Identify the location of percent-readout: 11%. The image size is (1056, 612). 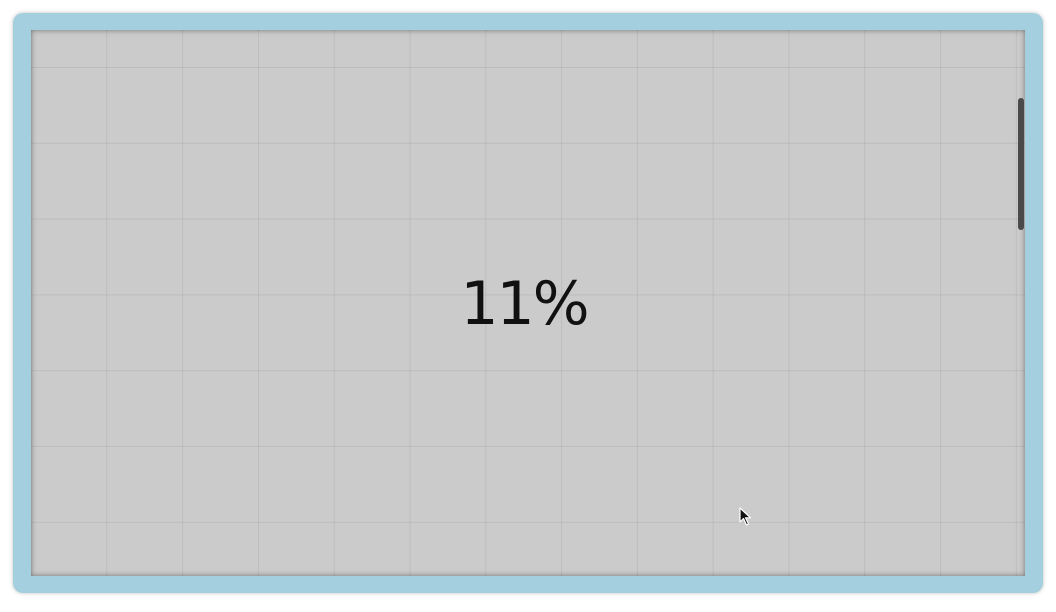
(524, 304).